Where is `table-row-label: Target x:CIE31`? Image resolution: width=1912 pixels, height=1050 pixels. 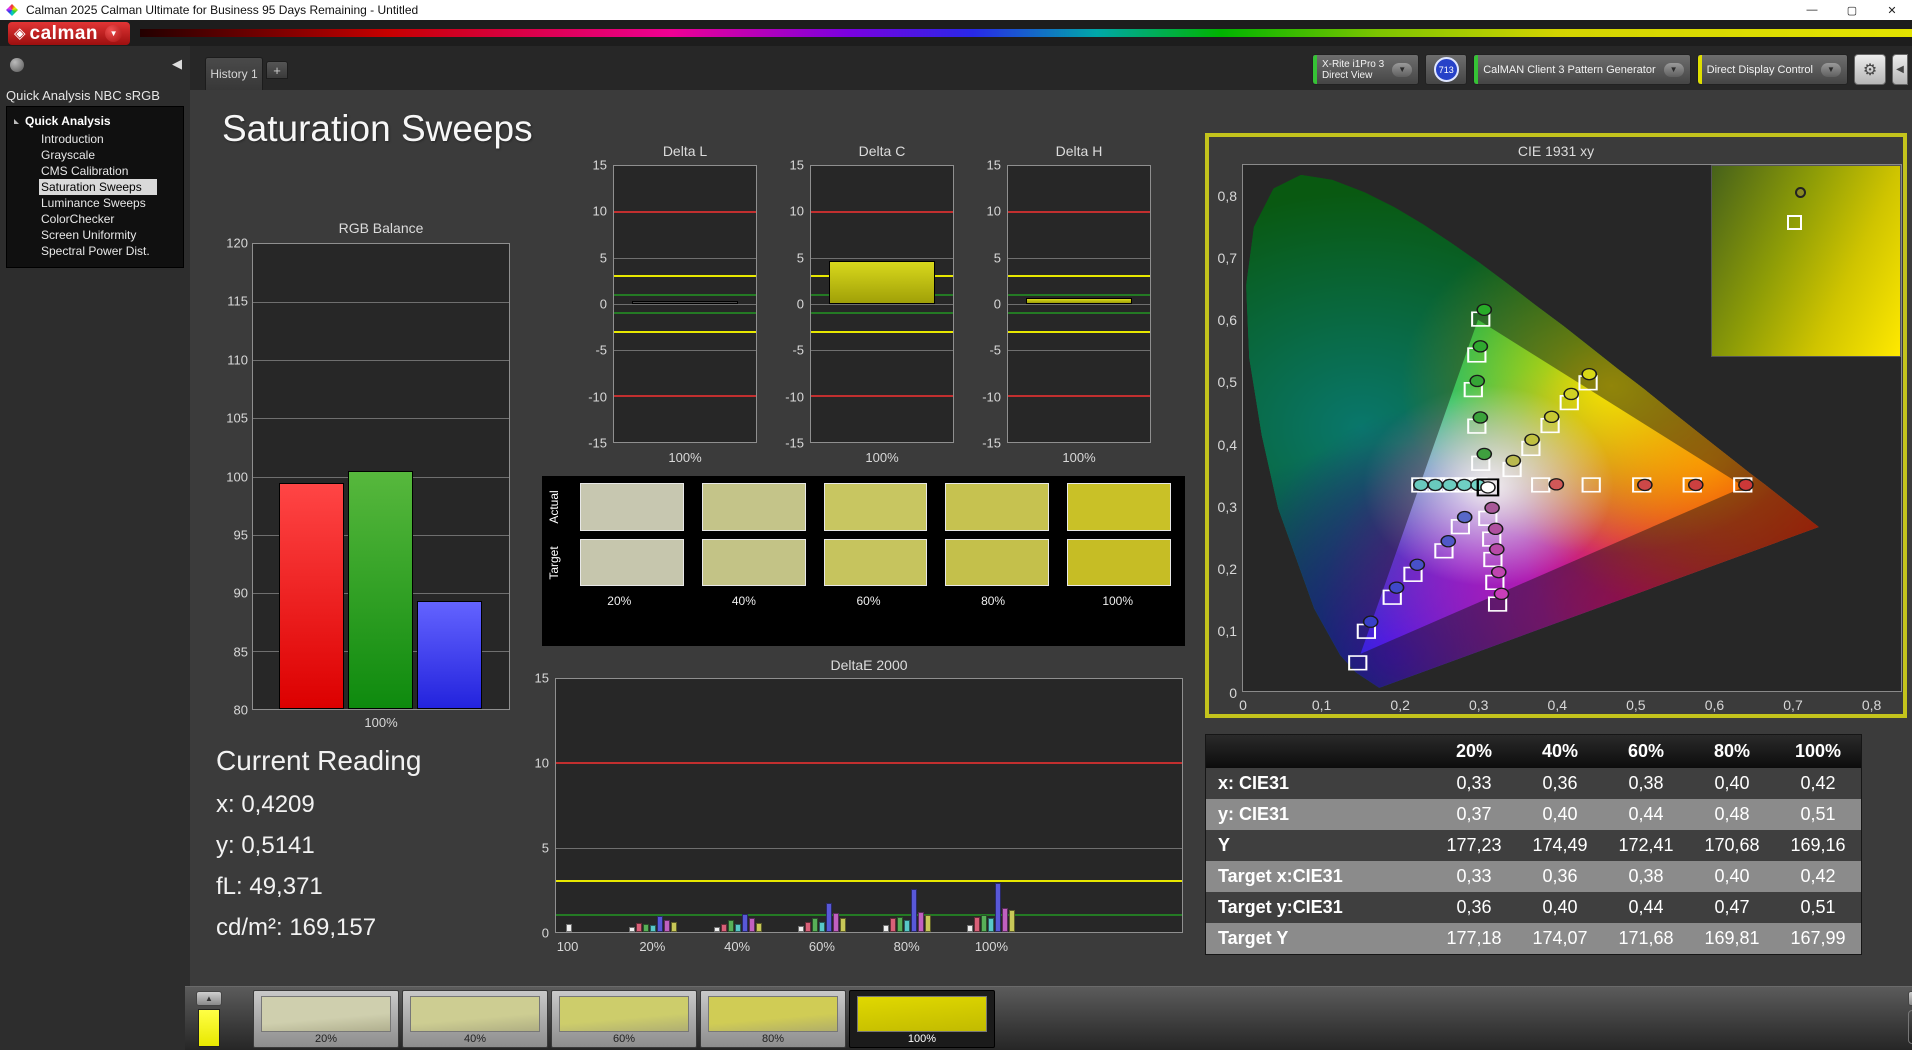
table-row-label: Target x:CIE31 is located at coordinates (1280, 876).